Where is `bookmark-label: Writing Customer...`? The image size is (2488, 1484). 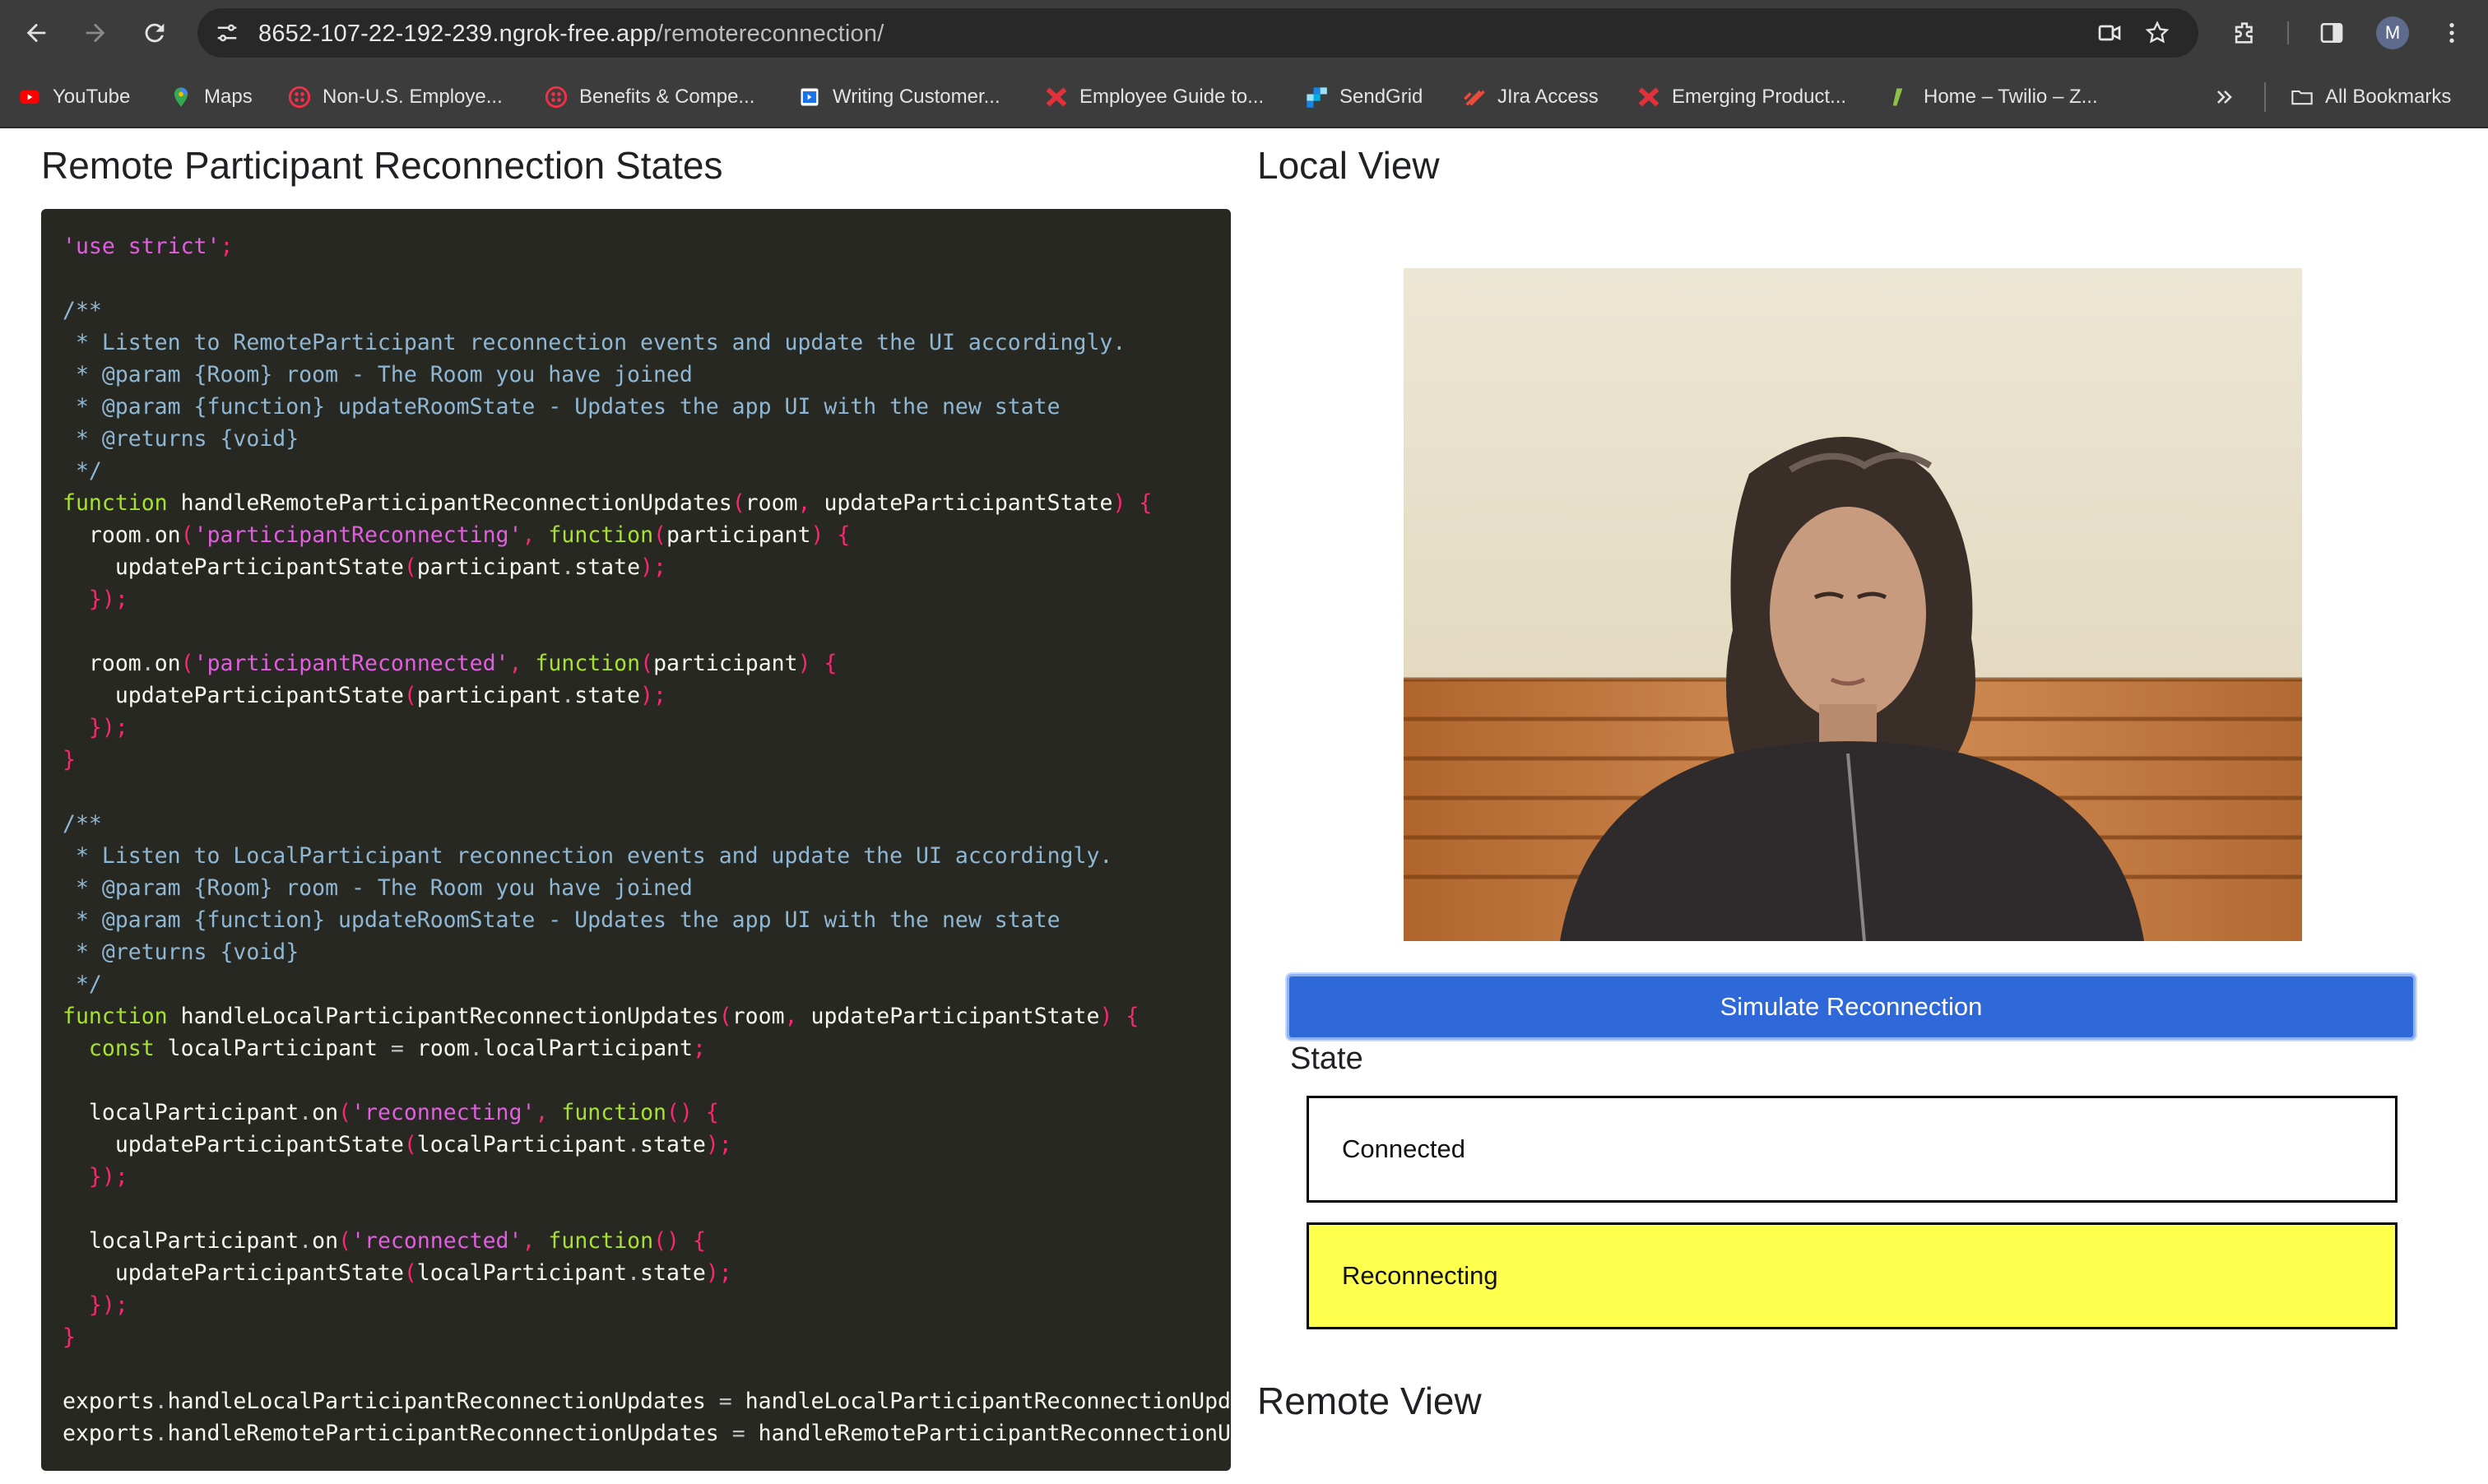 bookmark-label: Writing Customer... is located at coordinates (917, 97).